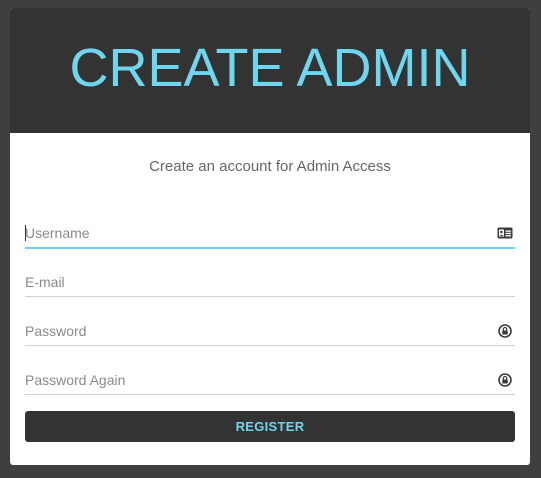 This screenshot has height=478, width=541. I want to click on password-field, so click(270, 330).